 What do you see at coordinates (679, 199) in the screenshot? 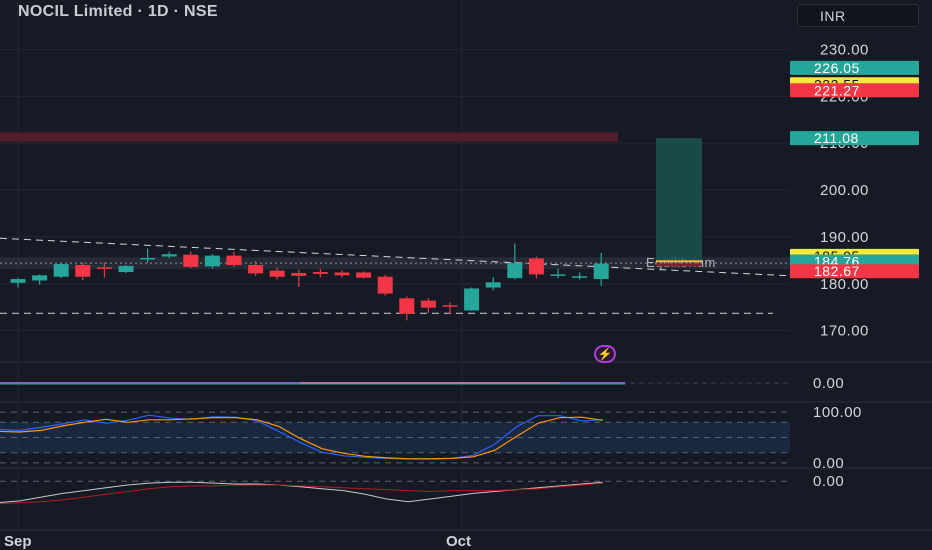
I see `target-box` at bounding box center [679, 199].